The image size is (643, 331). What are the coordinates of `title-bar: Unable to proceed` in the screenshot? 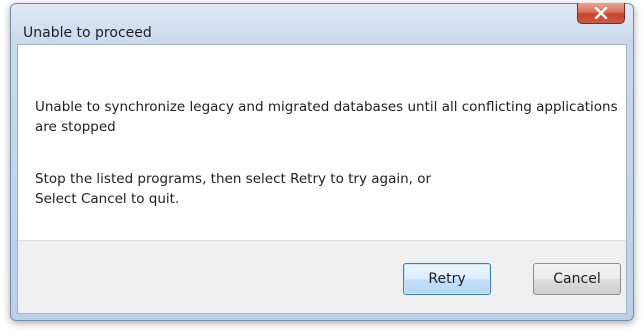 It's located at (322, 23).